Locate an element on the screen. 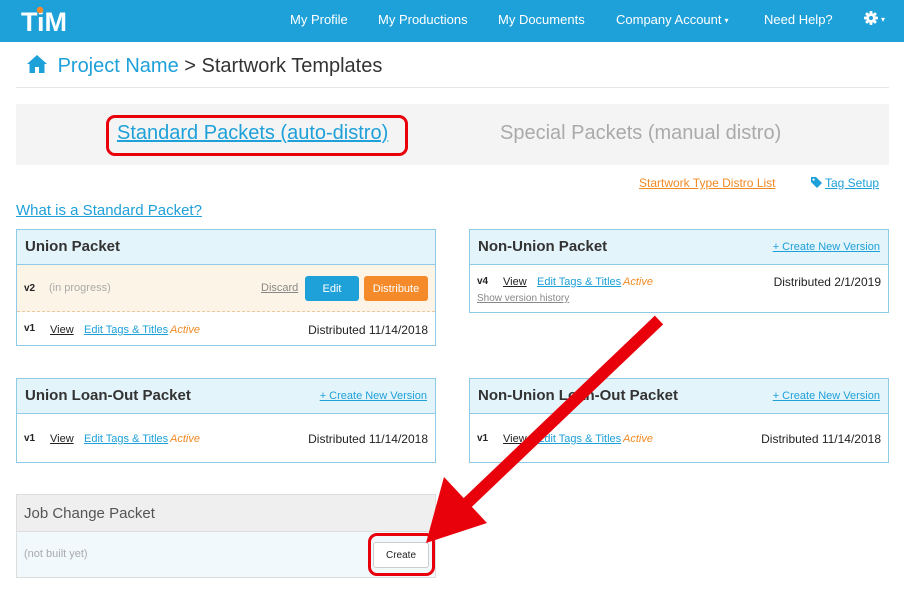  nav-need-help: Need Help? is located at coordinates (798, 19).